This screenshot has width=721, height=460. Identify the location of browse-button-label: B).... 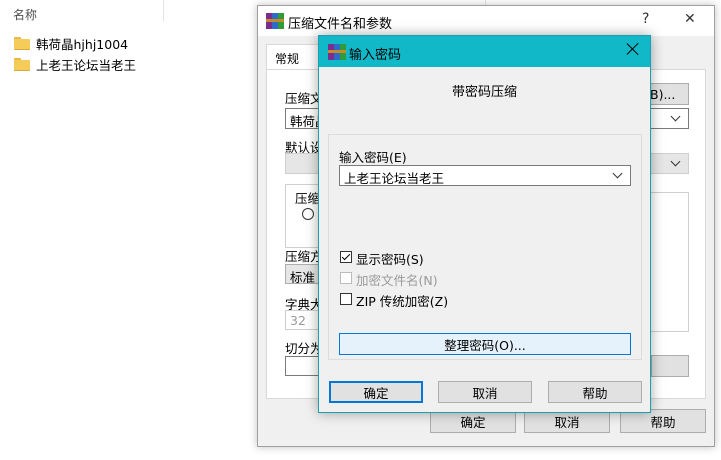
(663, 94).